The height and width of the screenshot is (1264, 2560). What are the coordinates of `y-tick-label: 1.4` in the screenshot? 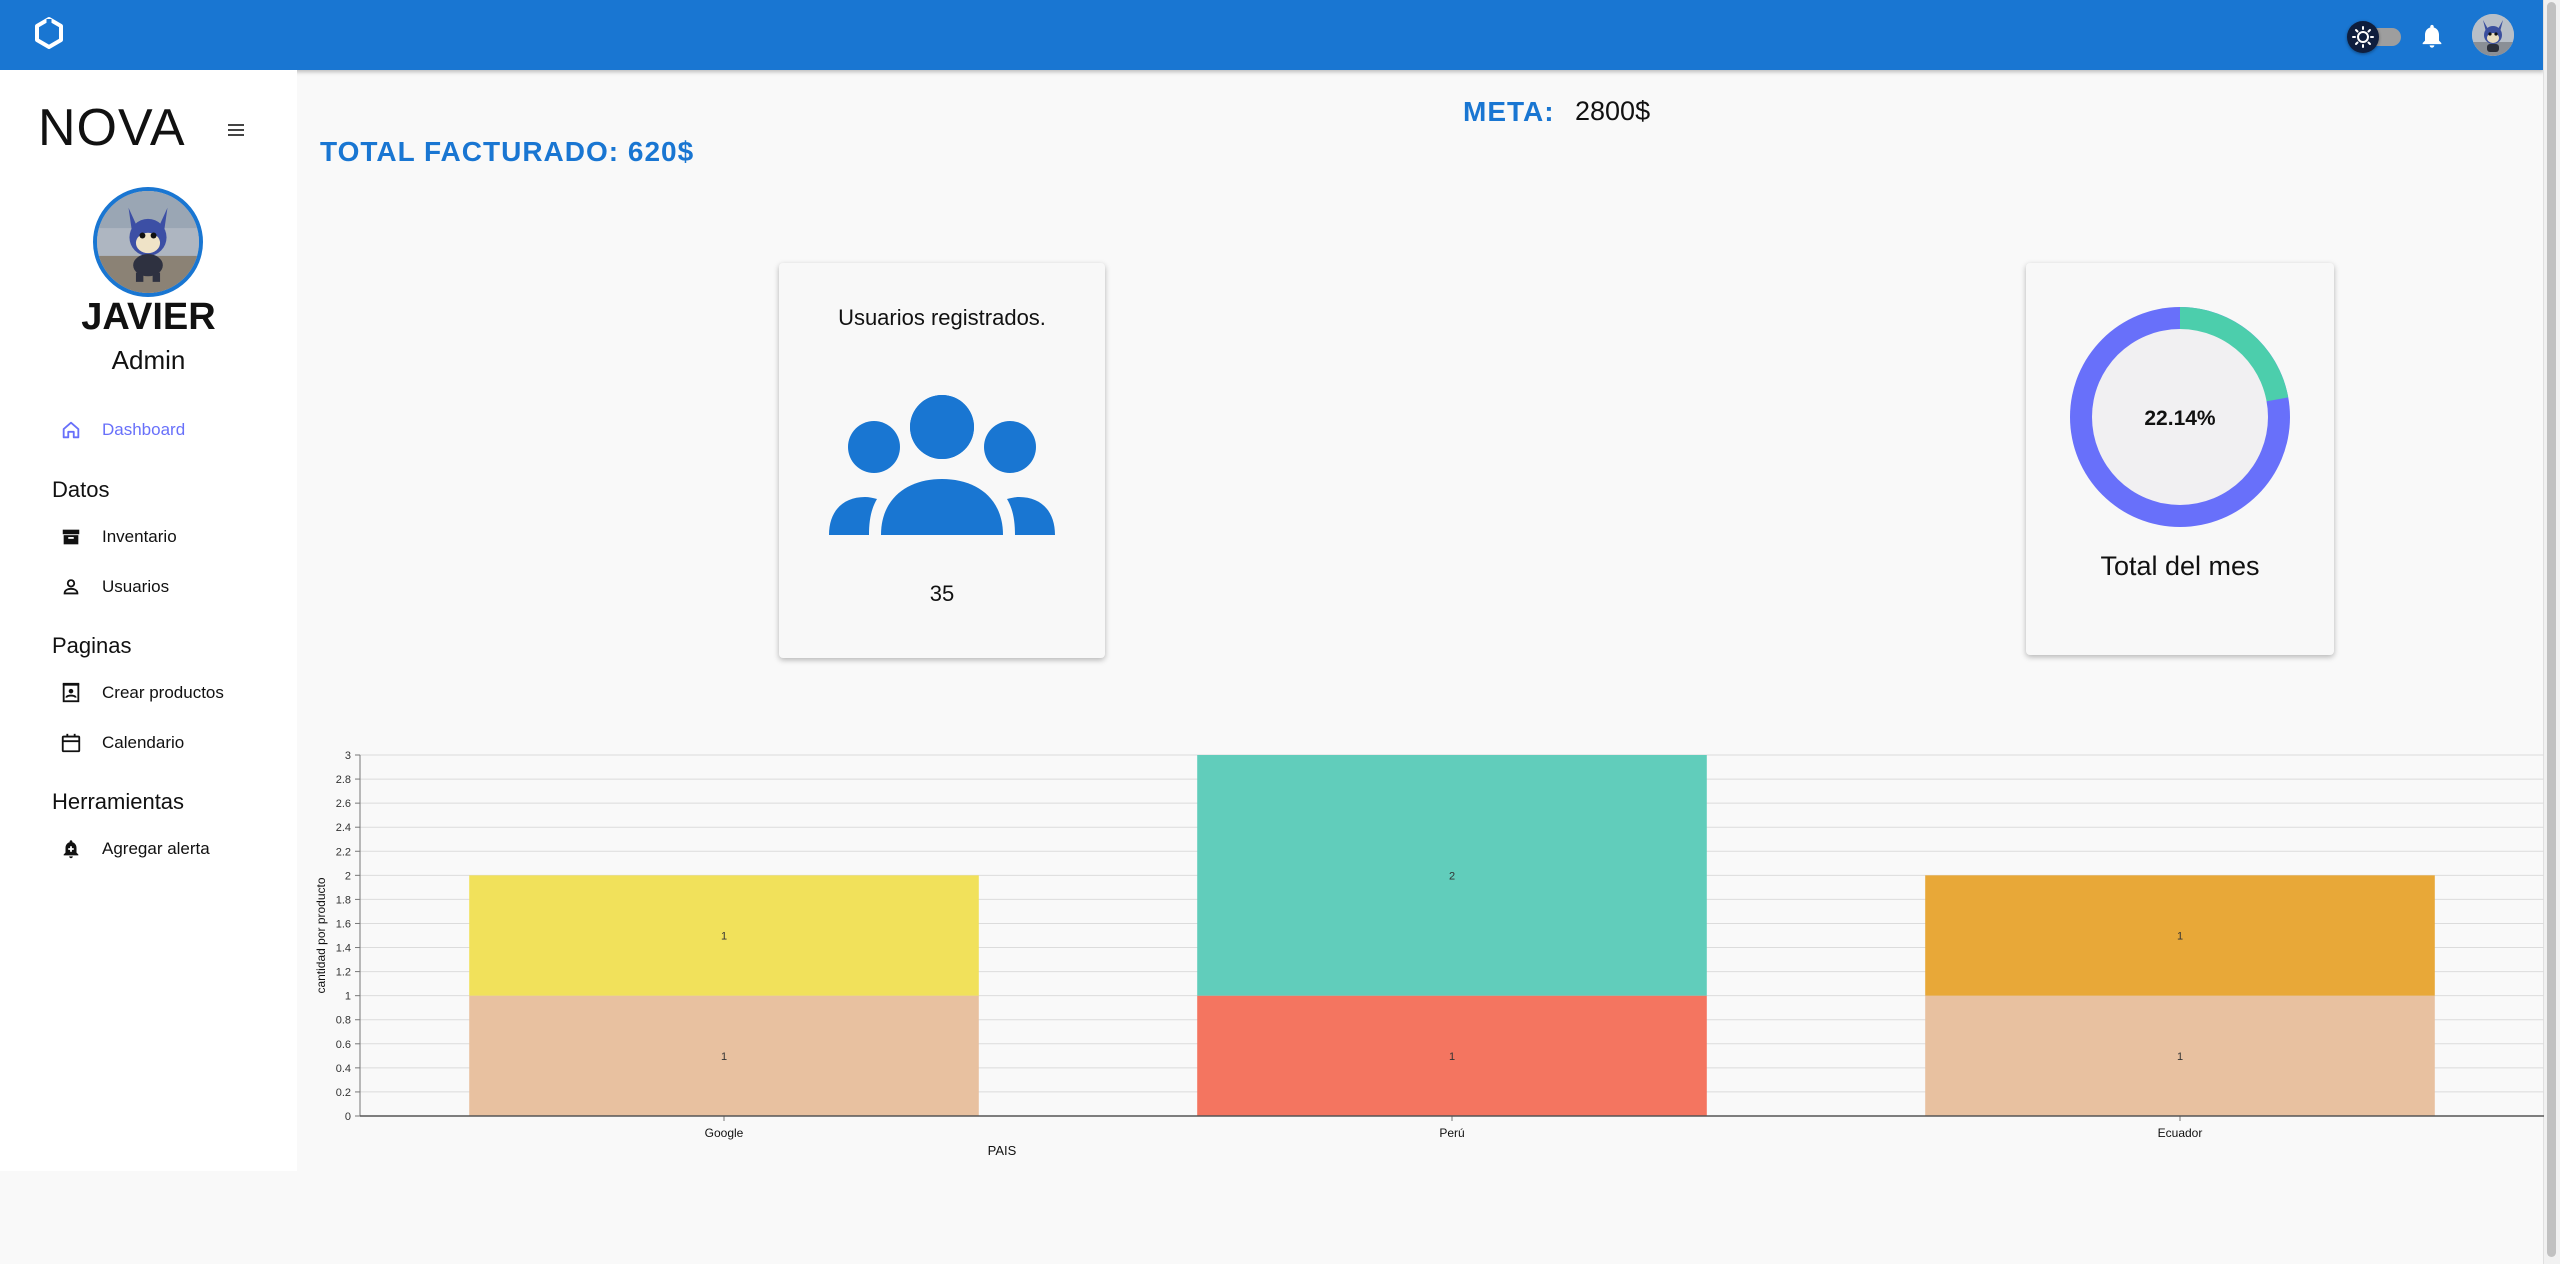 It's located at (343, 949).